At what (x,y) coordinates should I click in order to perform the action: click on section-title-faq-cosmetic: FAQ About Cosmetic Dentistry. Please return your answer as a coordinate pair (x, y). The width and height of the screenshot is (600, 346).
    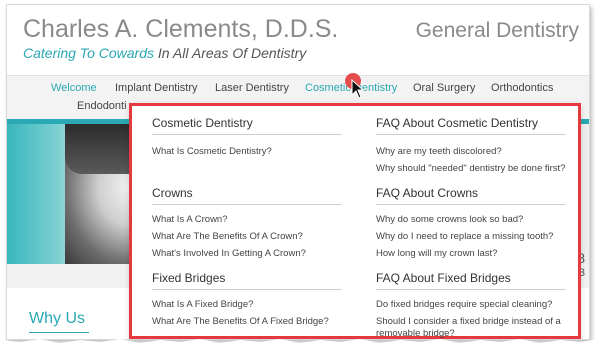
    Looking at the image, I should click on (457, 123).